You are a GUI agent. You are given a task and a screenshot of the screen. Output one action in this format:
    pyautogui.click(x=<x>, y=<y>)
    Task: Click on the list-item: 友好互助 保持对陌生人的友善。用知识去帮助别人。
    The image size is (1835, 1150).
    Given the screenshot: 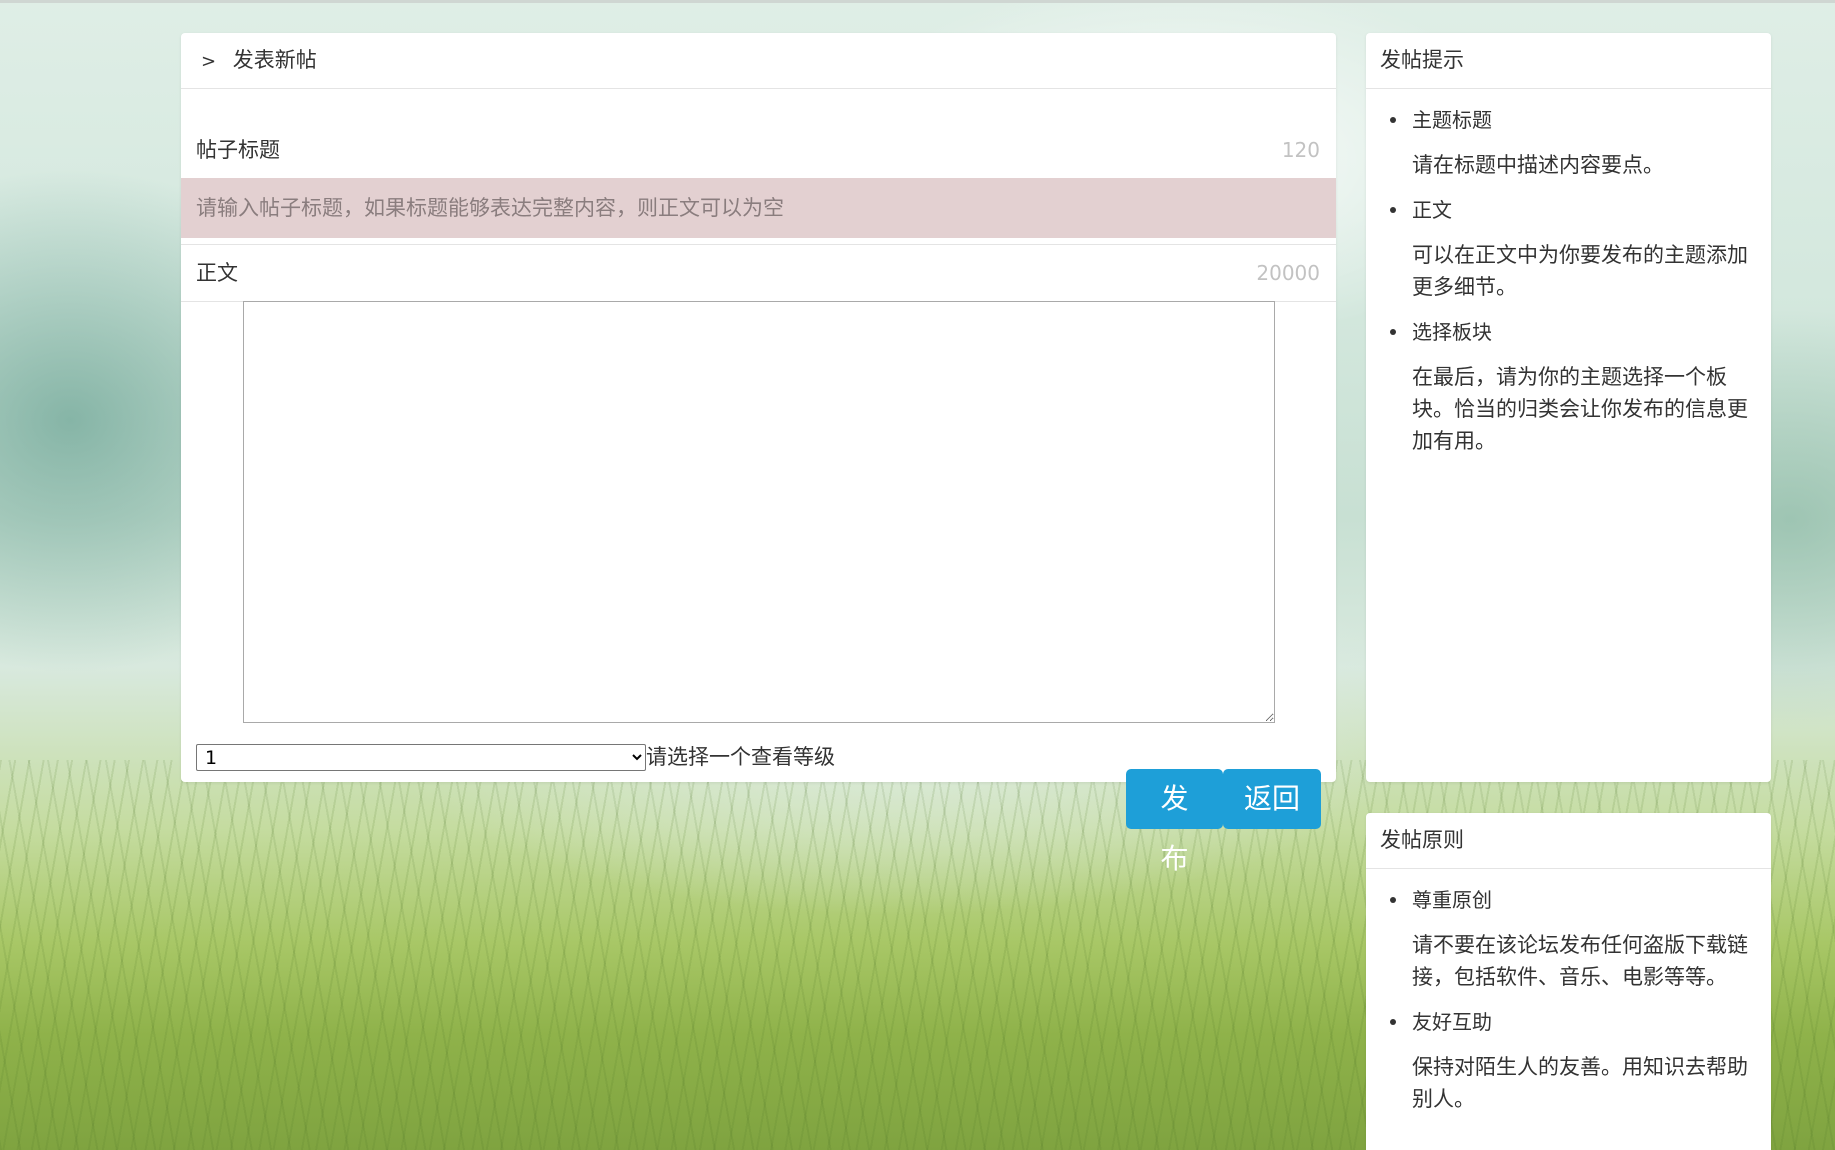 What is the action you would take?
    pyautogui.click(x=1573, y=1061)
    